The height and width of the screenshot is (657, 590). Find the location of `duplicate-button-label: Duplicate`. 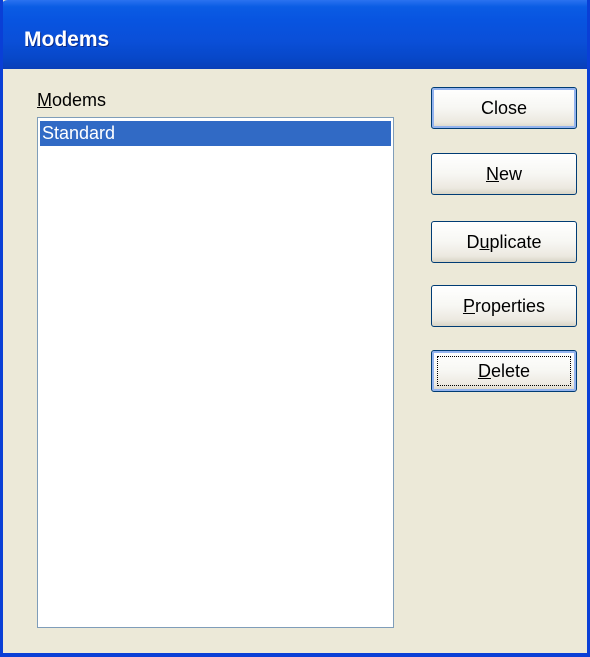

duplicate-button-label: Duplicate is located at coordinates (504, 241).